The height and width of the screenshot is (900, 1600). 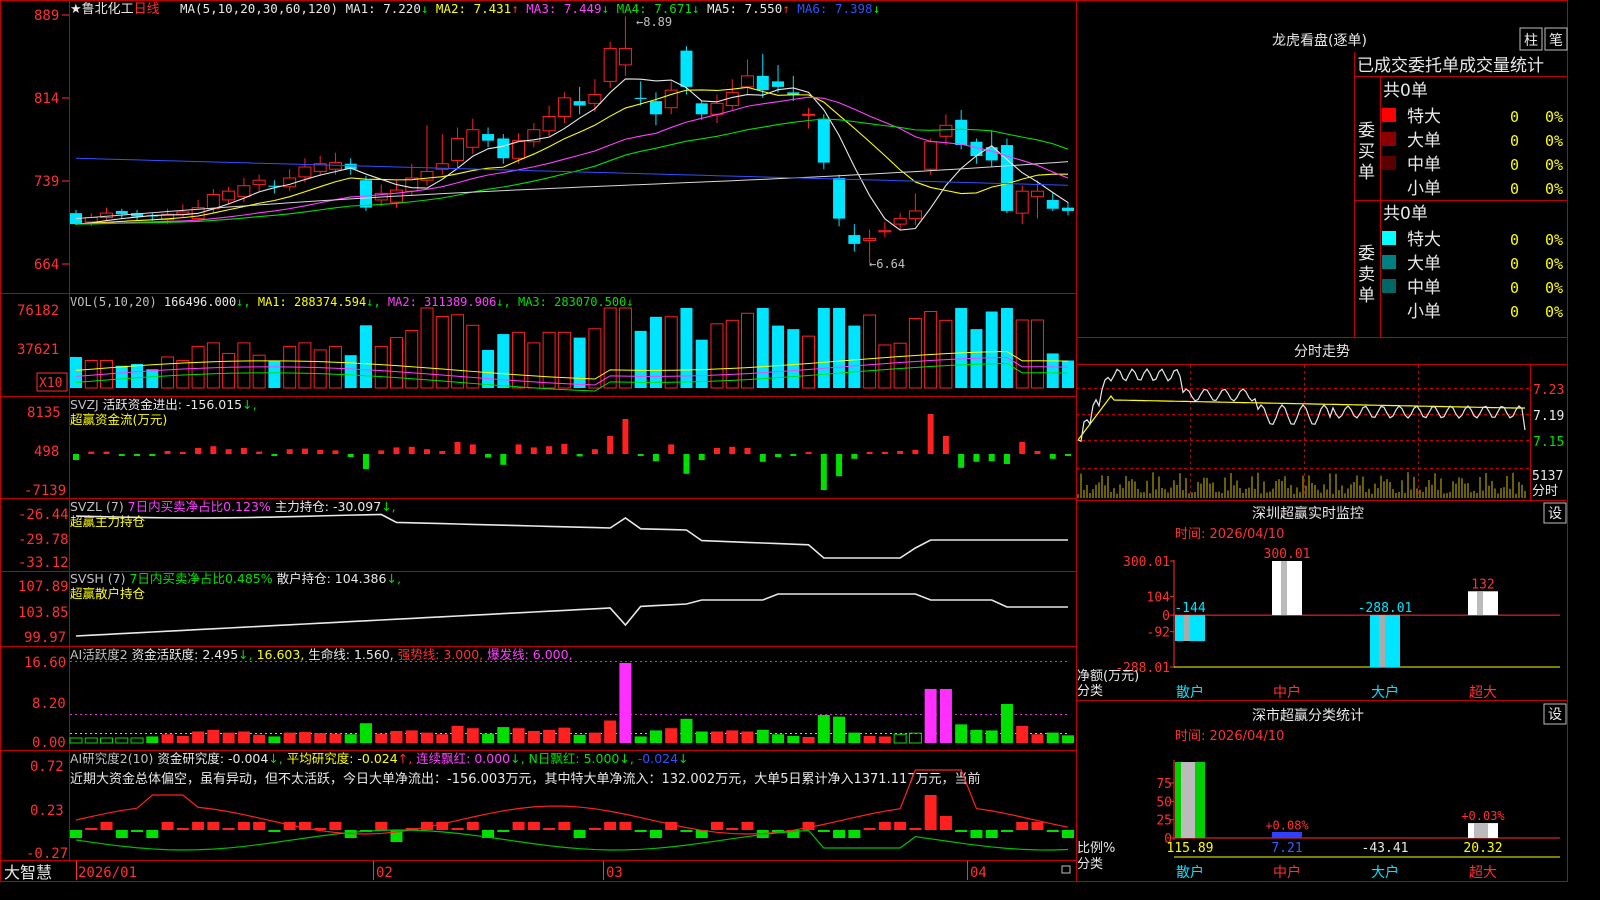 What do you see at coordinates (1385, 848) in the screenshot?
I see `category-value: -43.41` at bounding box center [1385, 848].